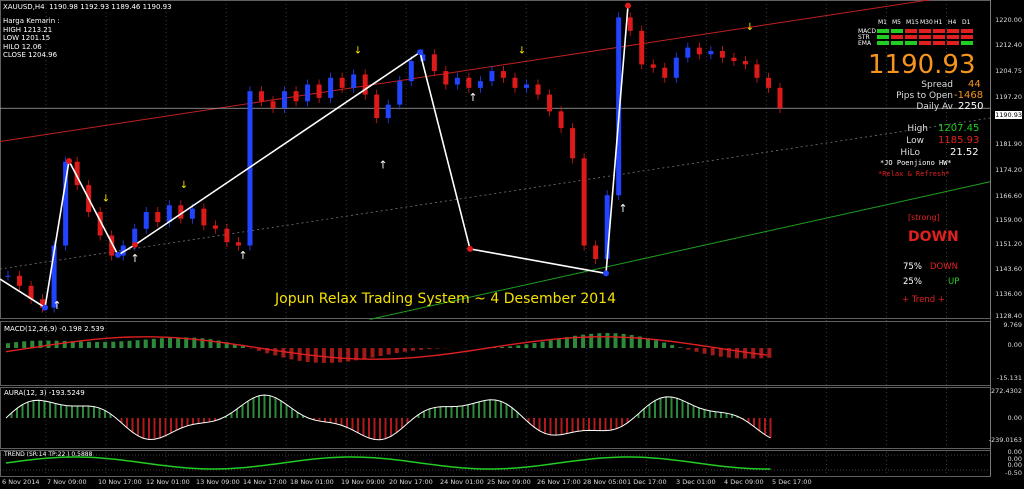 This screenshot has height=489, width=1024. Describe the element at coordinates (952, 22) in the screenshot. I see `timeframe-h4: H4` at that location.